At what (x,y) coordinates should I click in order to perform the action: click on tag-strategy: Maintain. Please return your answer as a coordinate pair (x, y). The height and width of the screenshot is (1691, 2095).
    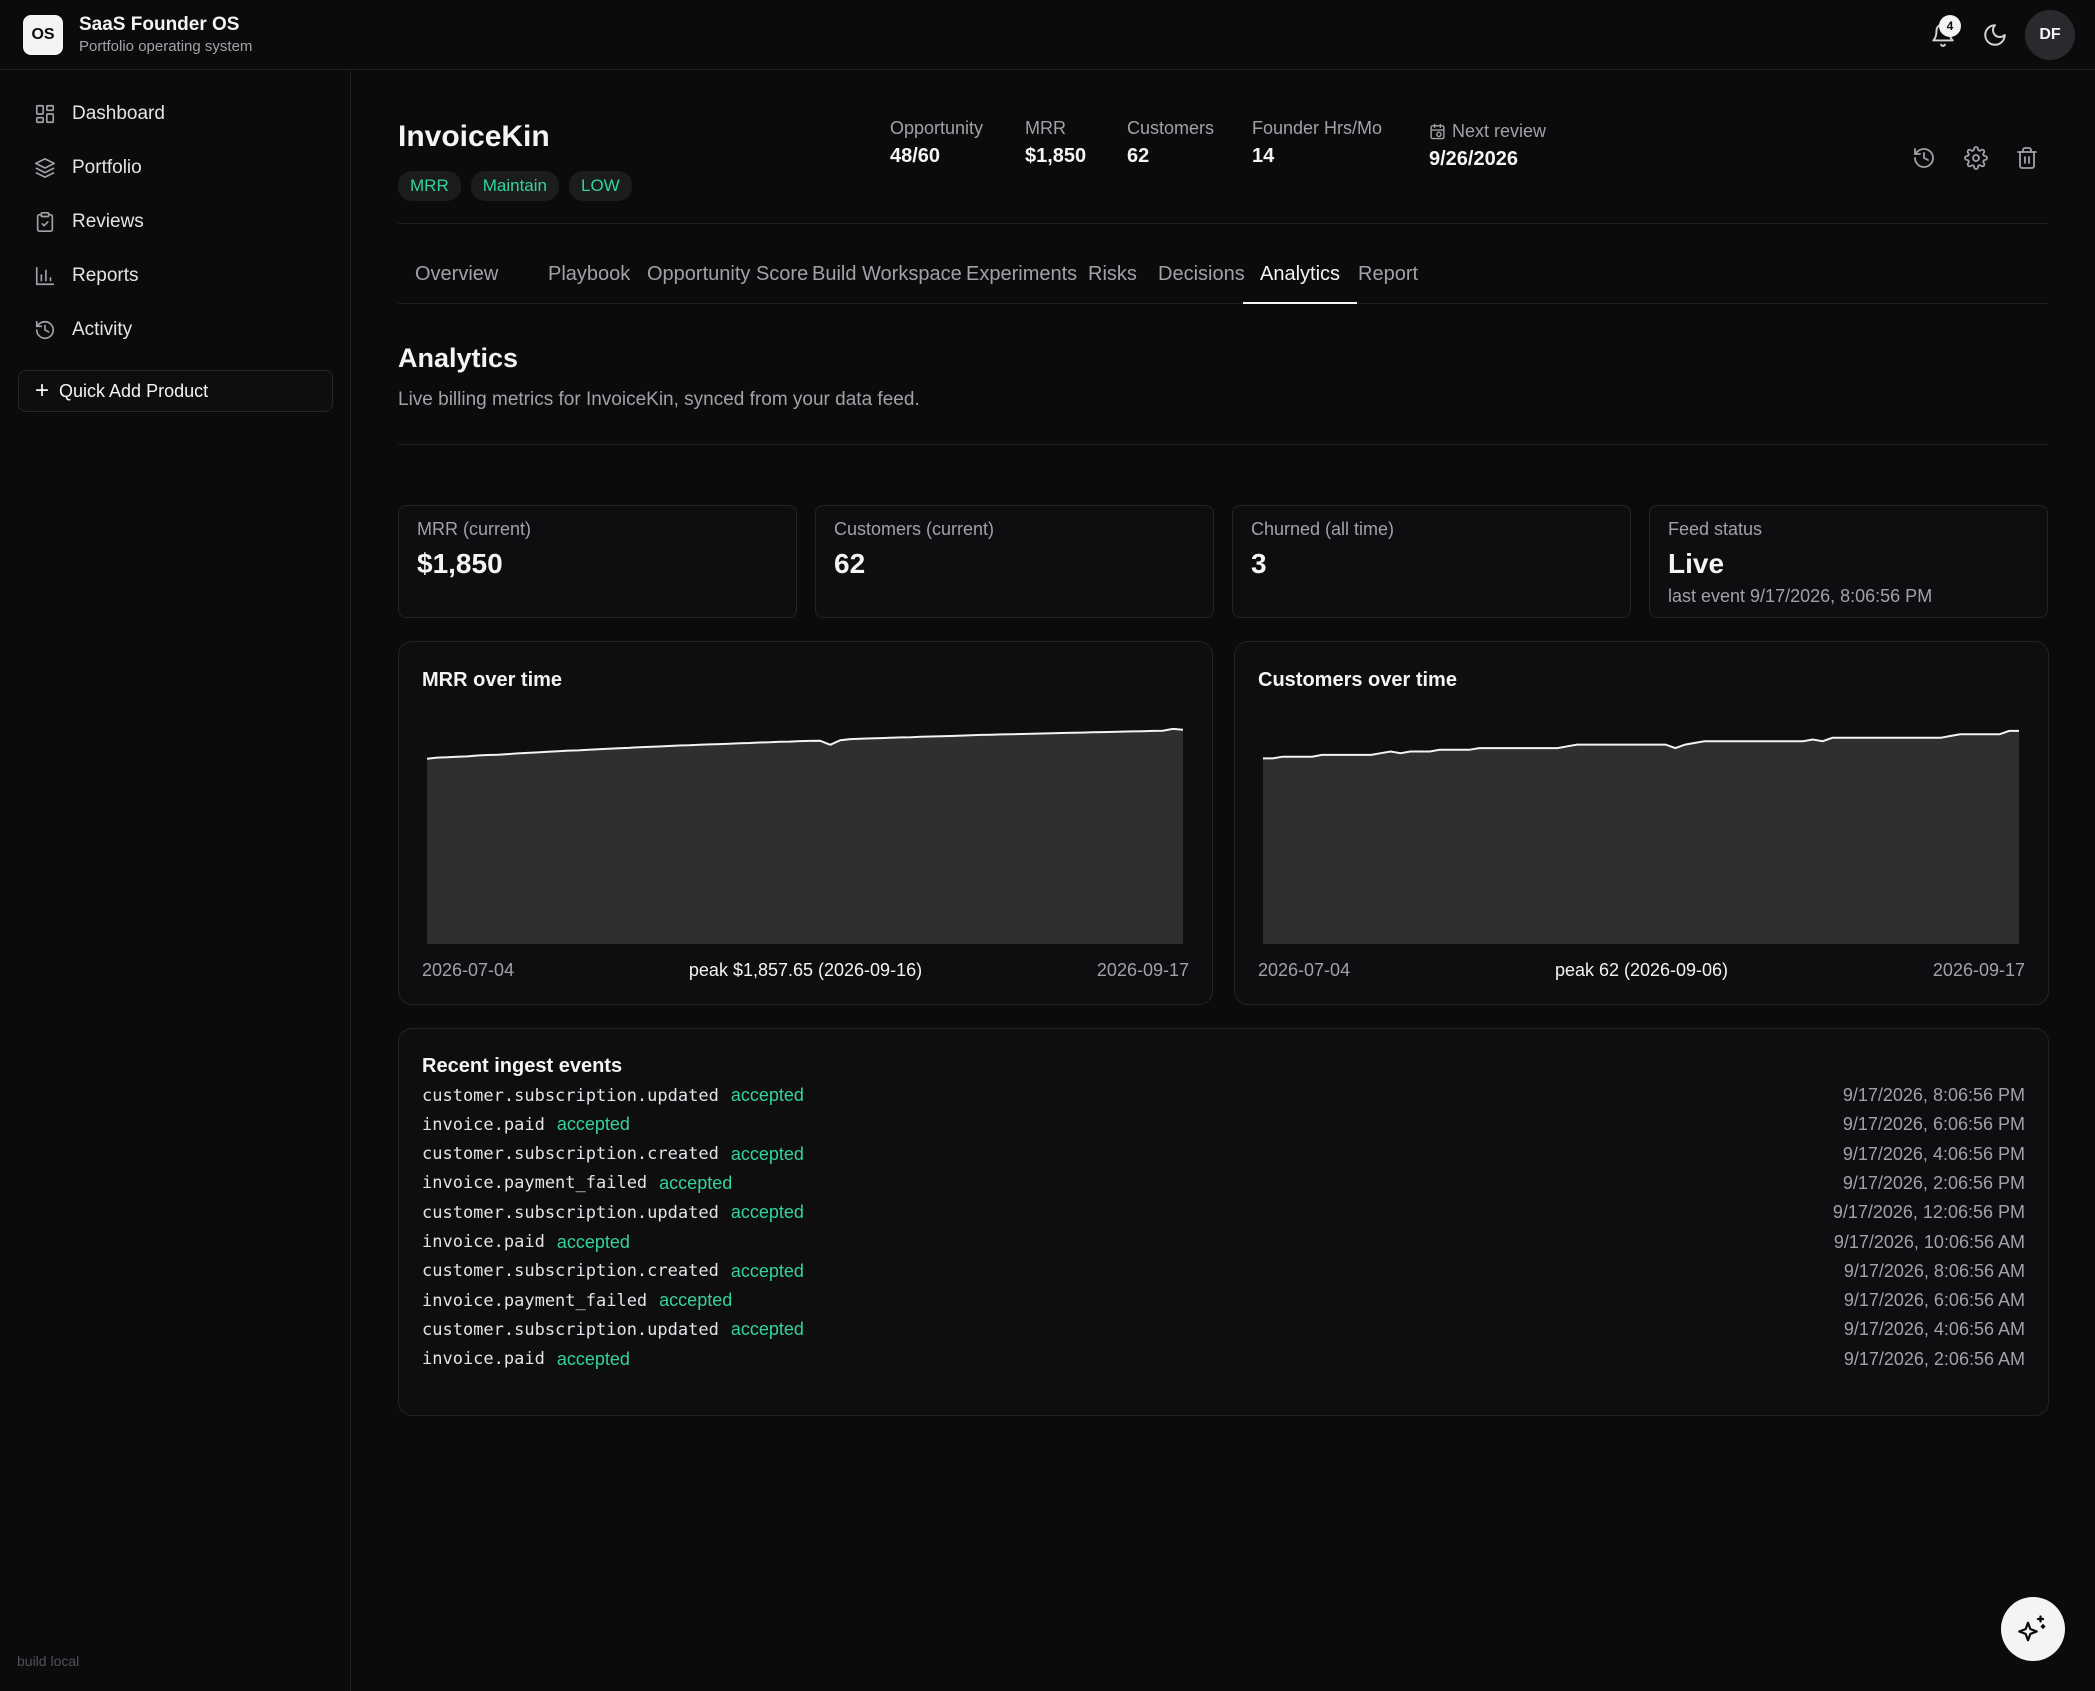
    Looking at the image, I should click on (514, 186).